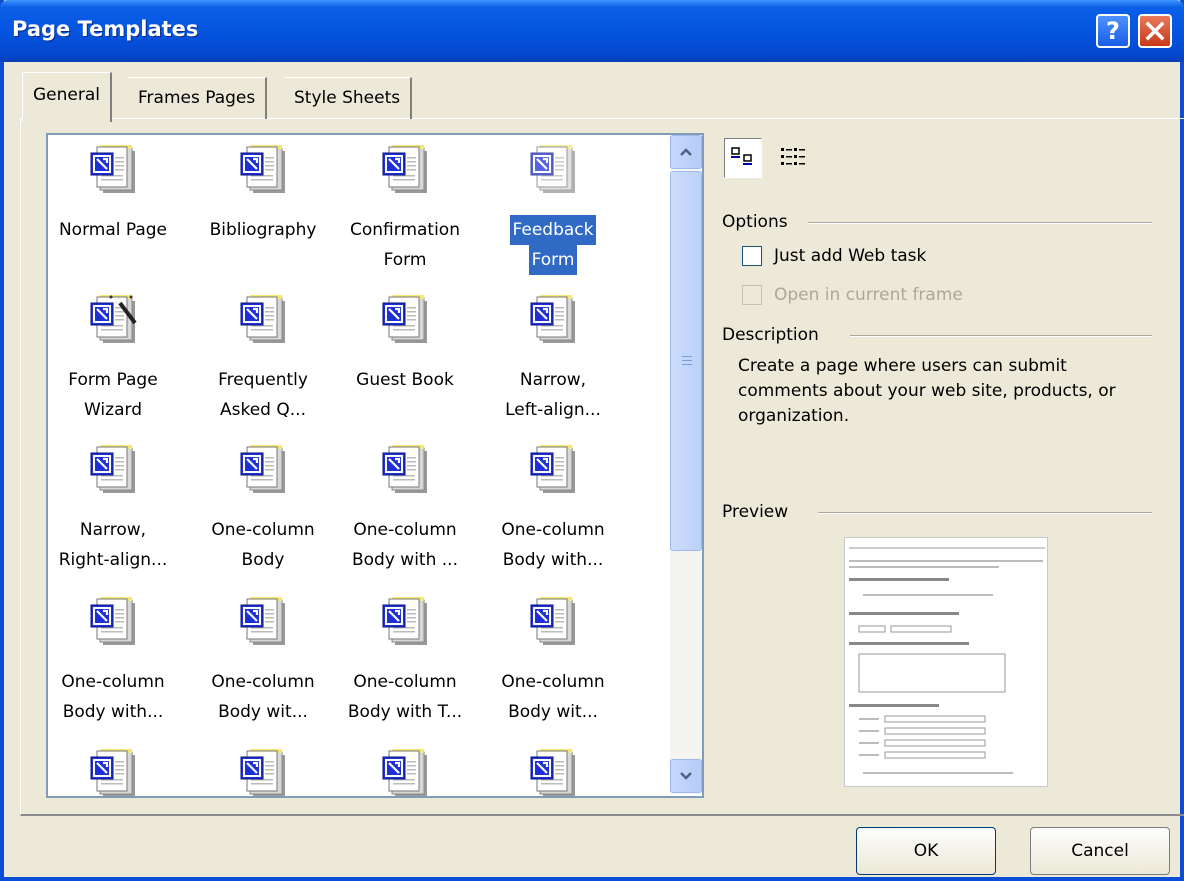  I want to click on just-add-web-task-checkbox: Just add Web task, so click(834, 256).